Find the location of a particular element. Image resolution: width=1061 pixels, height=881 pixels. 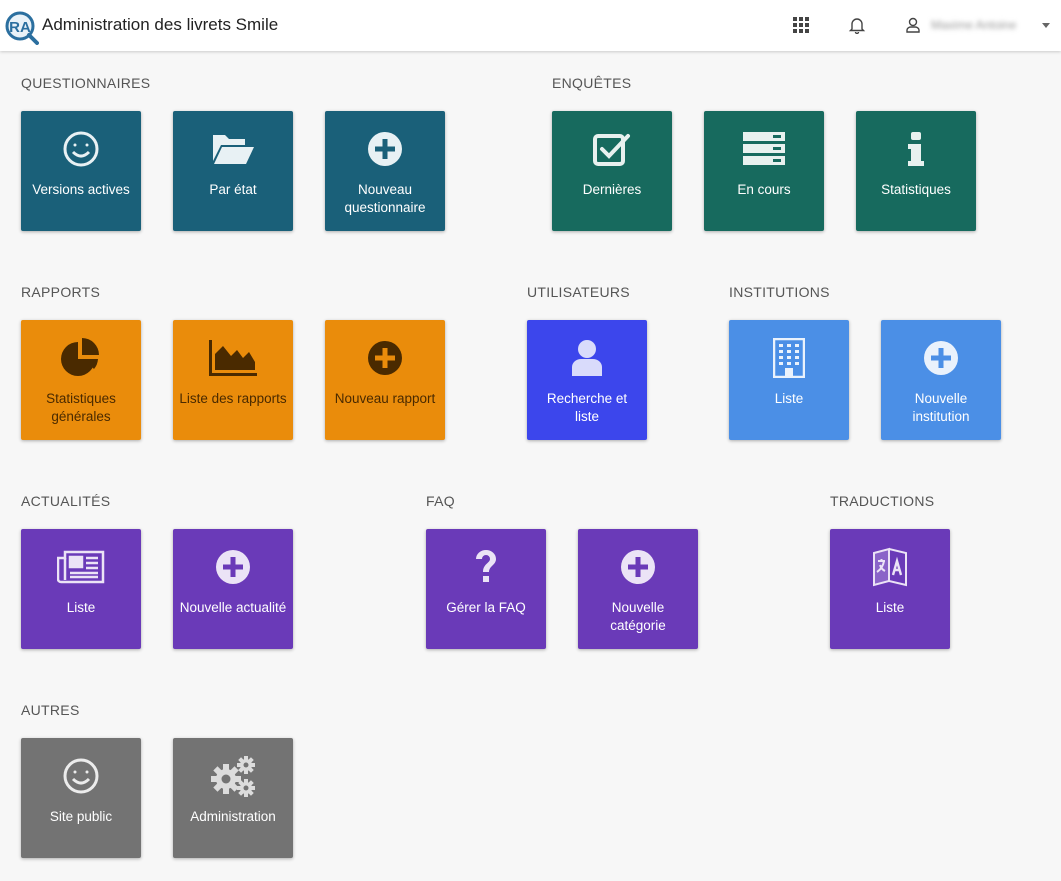

tile-par-etat: Par état is located at coordinates (233, 171).